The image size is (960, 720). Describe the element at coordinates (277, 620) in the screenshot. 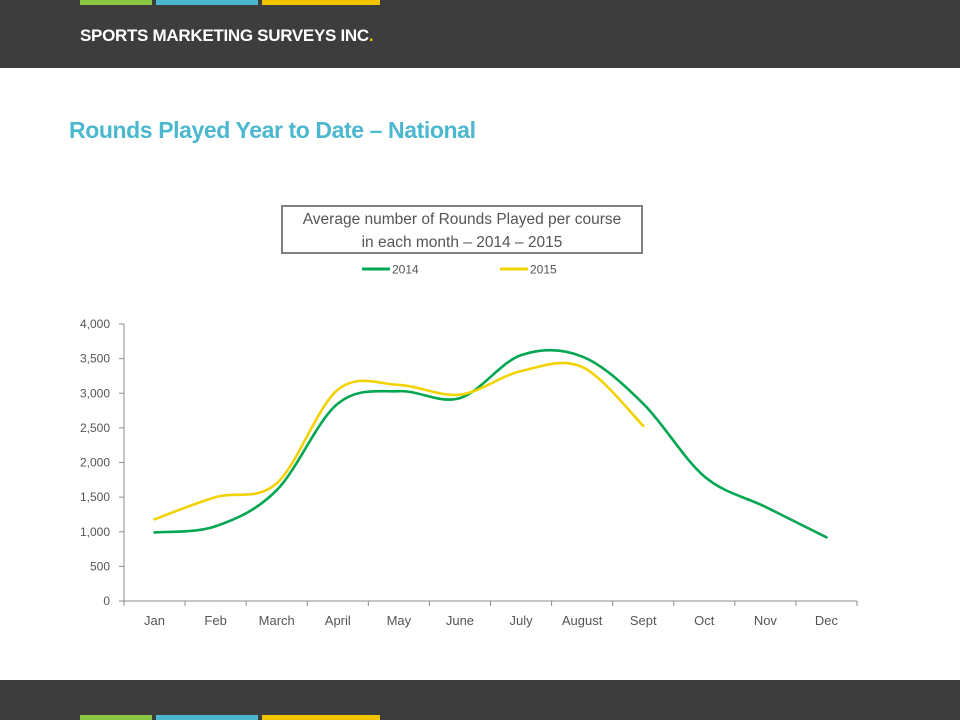

I see `x-tick-label: March` at that location.